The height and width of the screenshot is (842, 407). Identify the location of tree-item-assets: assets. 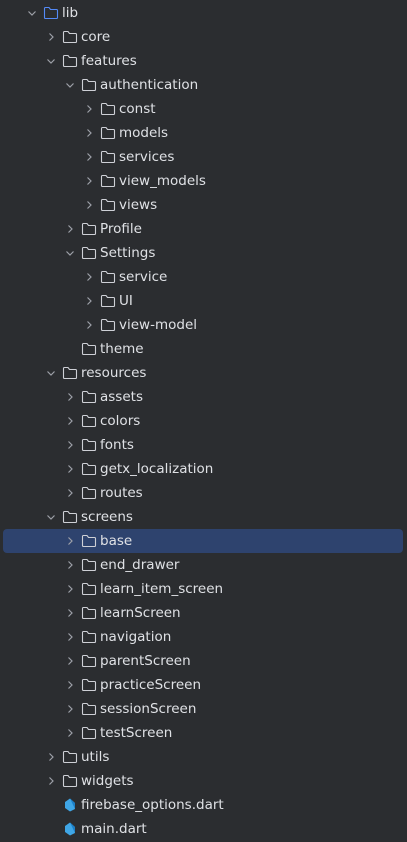
(203, 397).